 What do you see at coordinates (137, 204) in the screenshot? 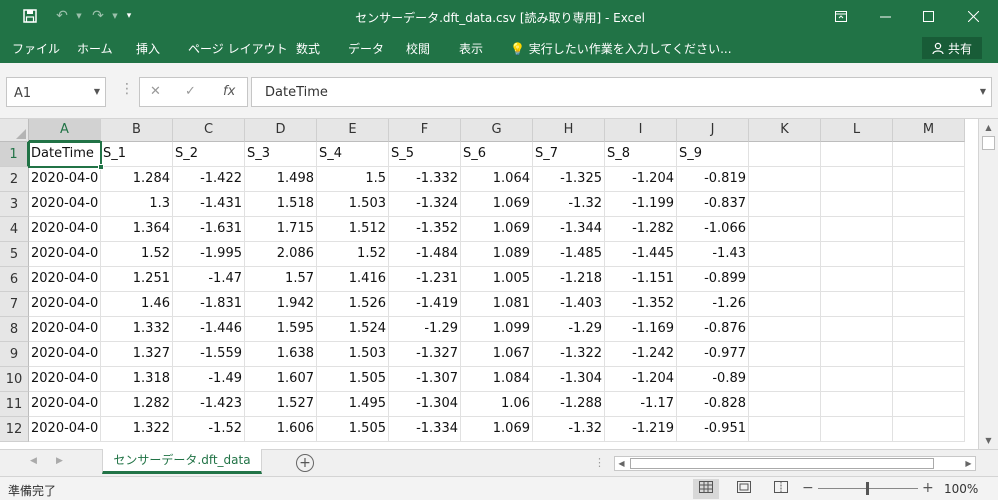
I see `cell-b3: 1.3` at bounding box center [137, 204].